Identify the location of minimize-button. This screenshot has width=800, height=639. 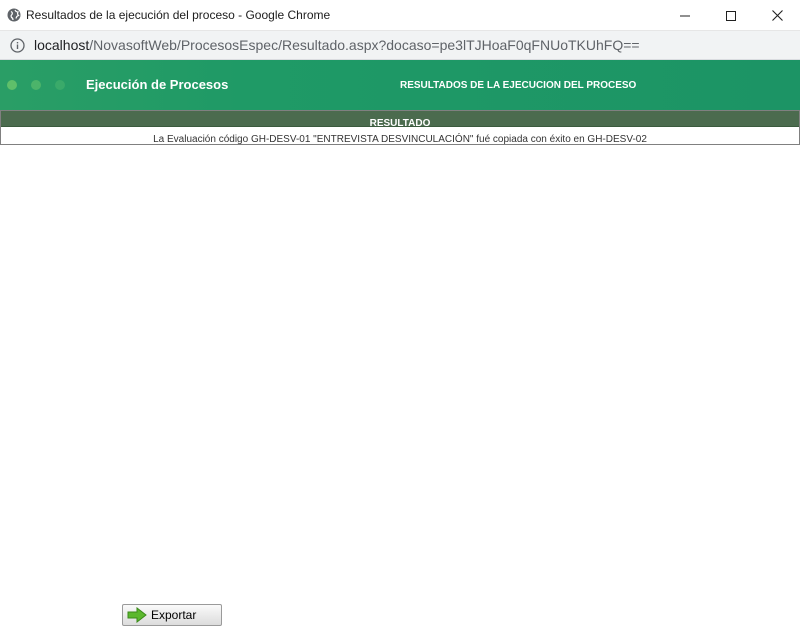
(685, 15).